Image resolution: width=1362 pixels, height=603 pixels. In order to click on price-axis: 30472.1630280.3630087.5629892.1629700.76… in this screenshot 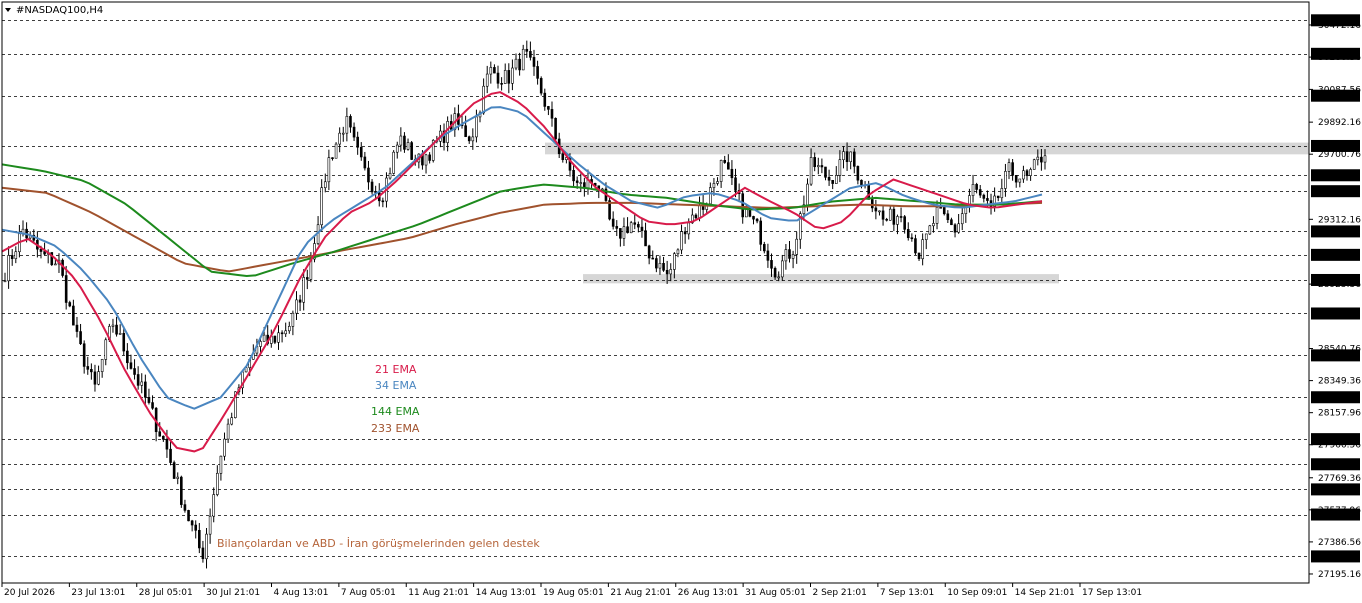, I will do `click(1335, 297)`.